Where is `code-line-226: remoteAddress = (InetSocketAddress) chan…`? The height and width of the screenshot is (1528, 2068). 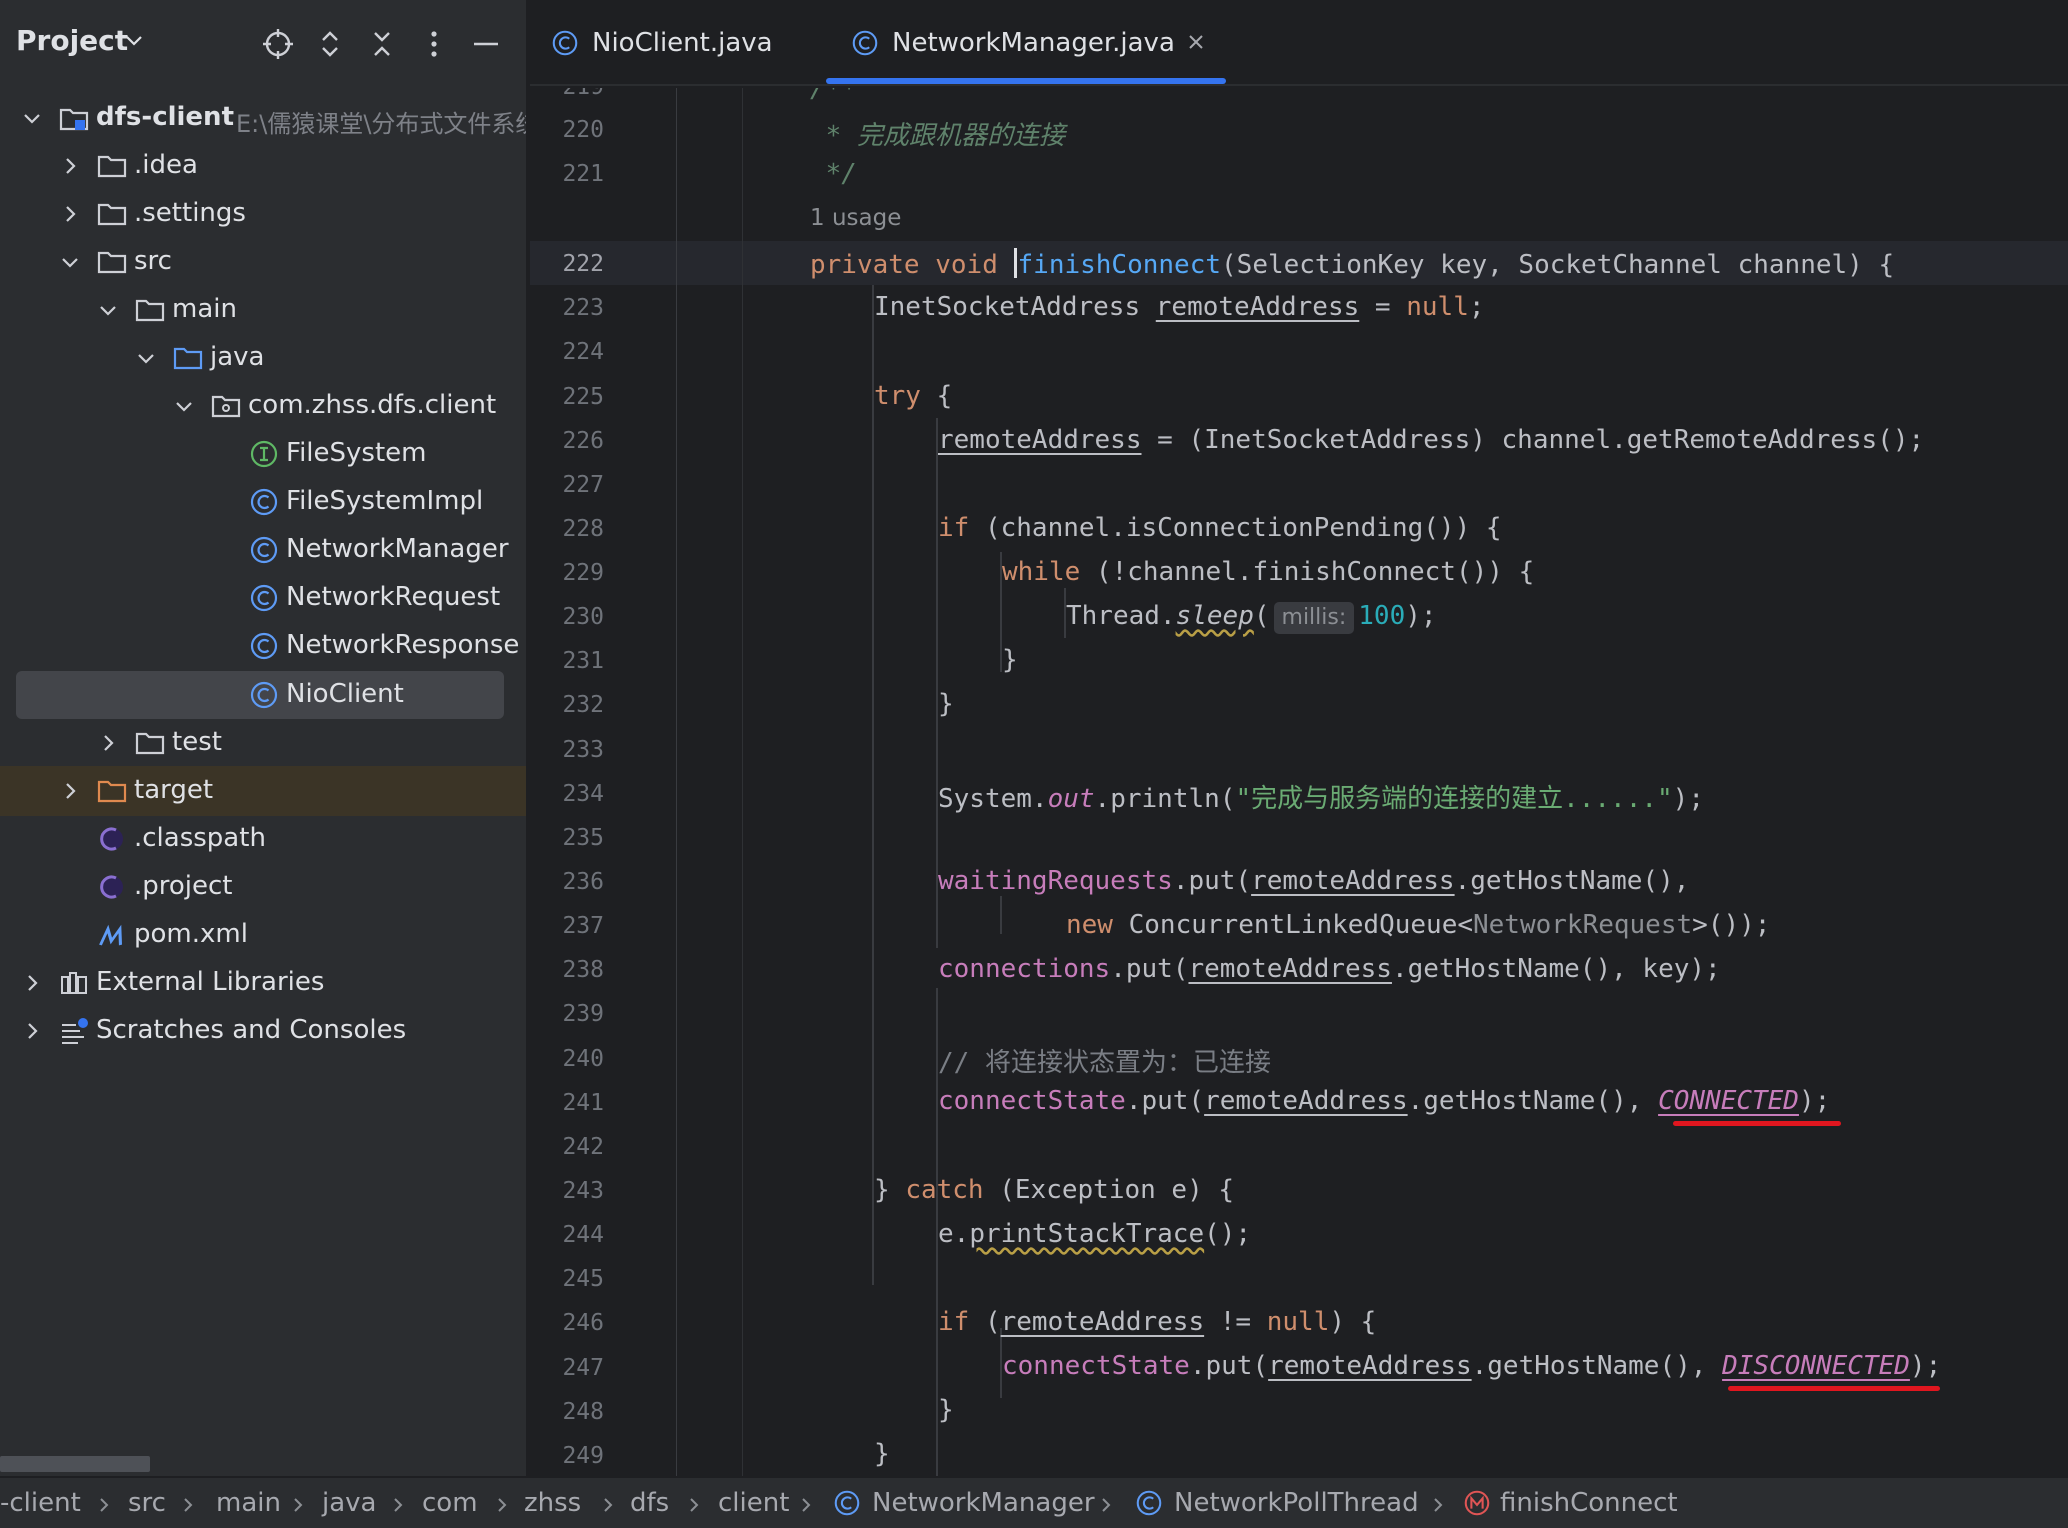 code-line-226: remoteAddress = (InetSocketAddress) chan… is located at coordinates (1431, 440).